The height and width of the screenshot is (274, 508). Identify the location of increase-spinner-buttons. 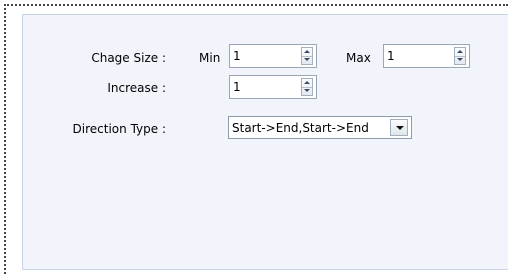
(307, 87).